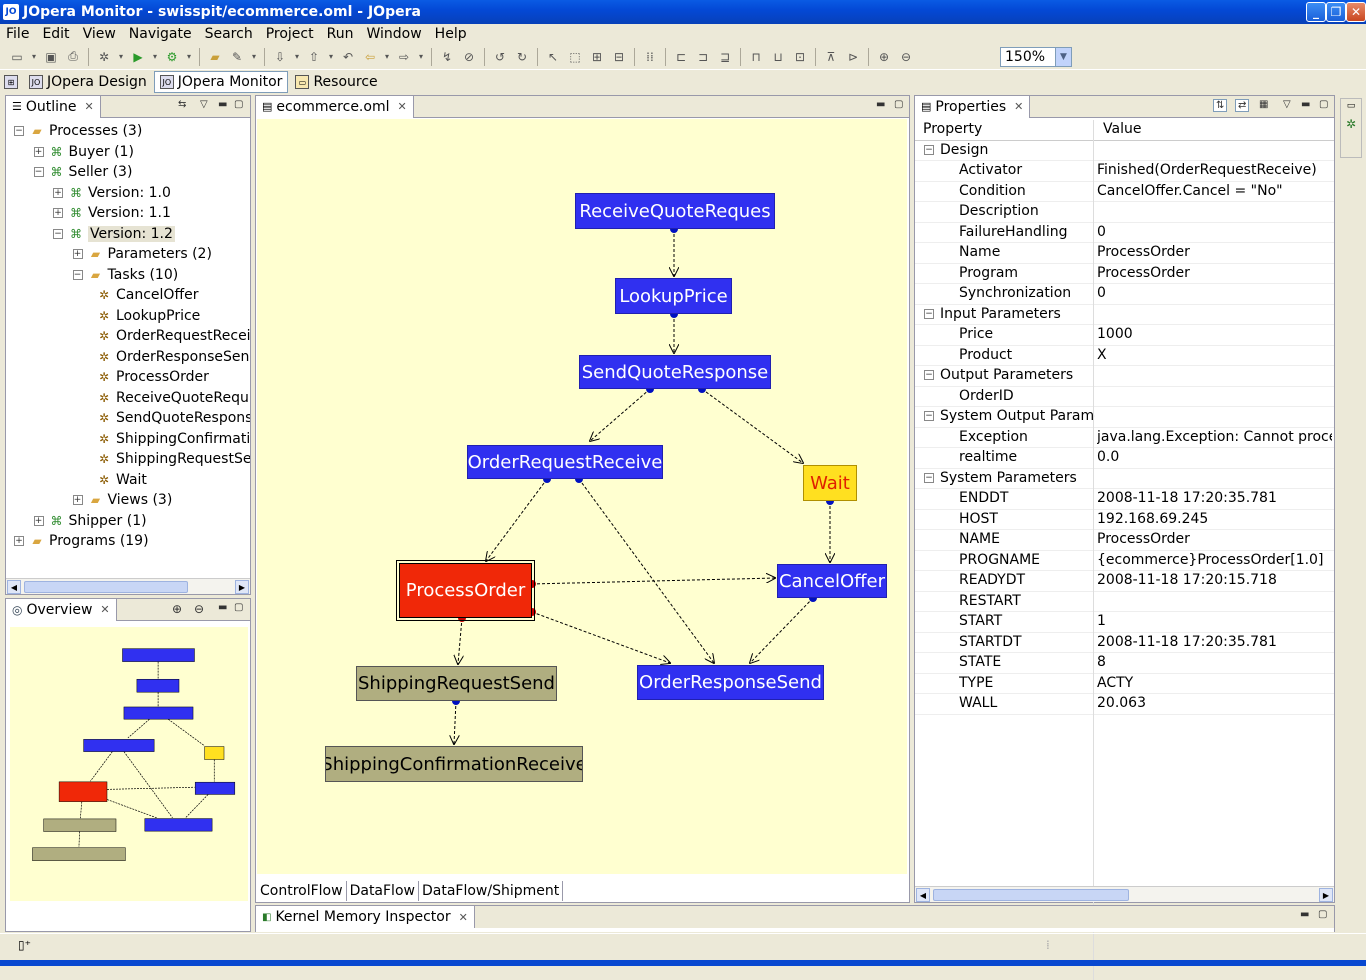  I want to click on tree-item: ✲ ProcessOrder, so click(150, 377).